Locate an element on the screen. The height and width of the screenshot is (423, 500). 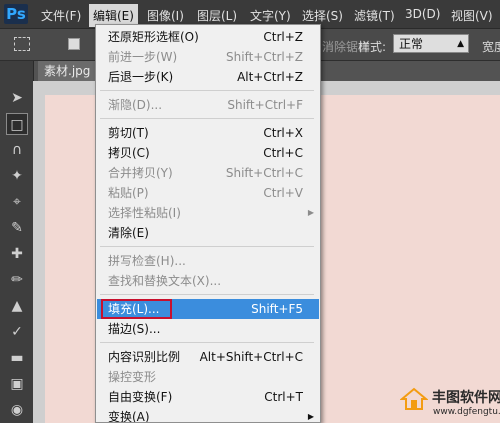
blur-tool-icon: ◉ is located at coordinates (17, 410).